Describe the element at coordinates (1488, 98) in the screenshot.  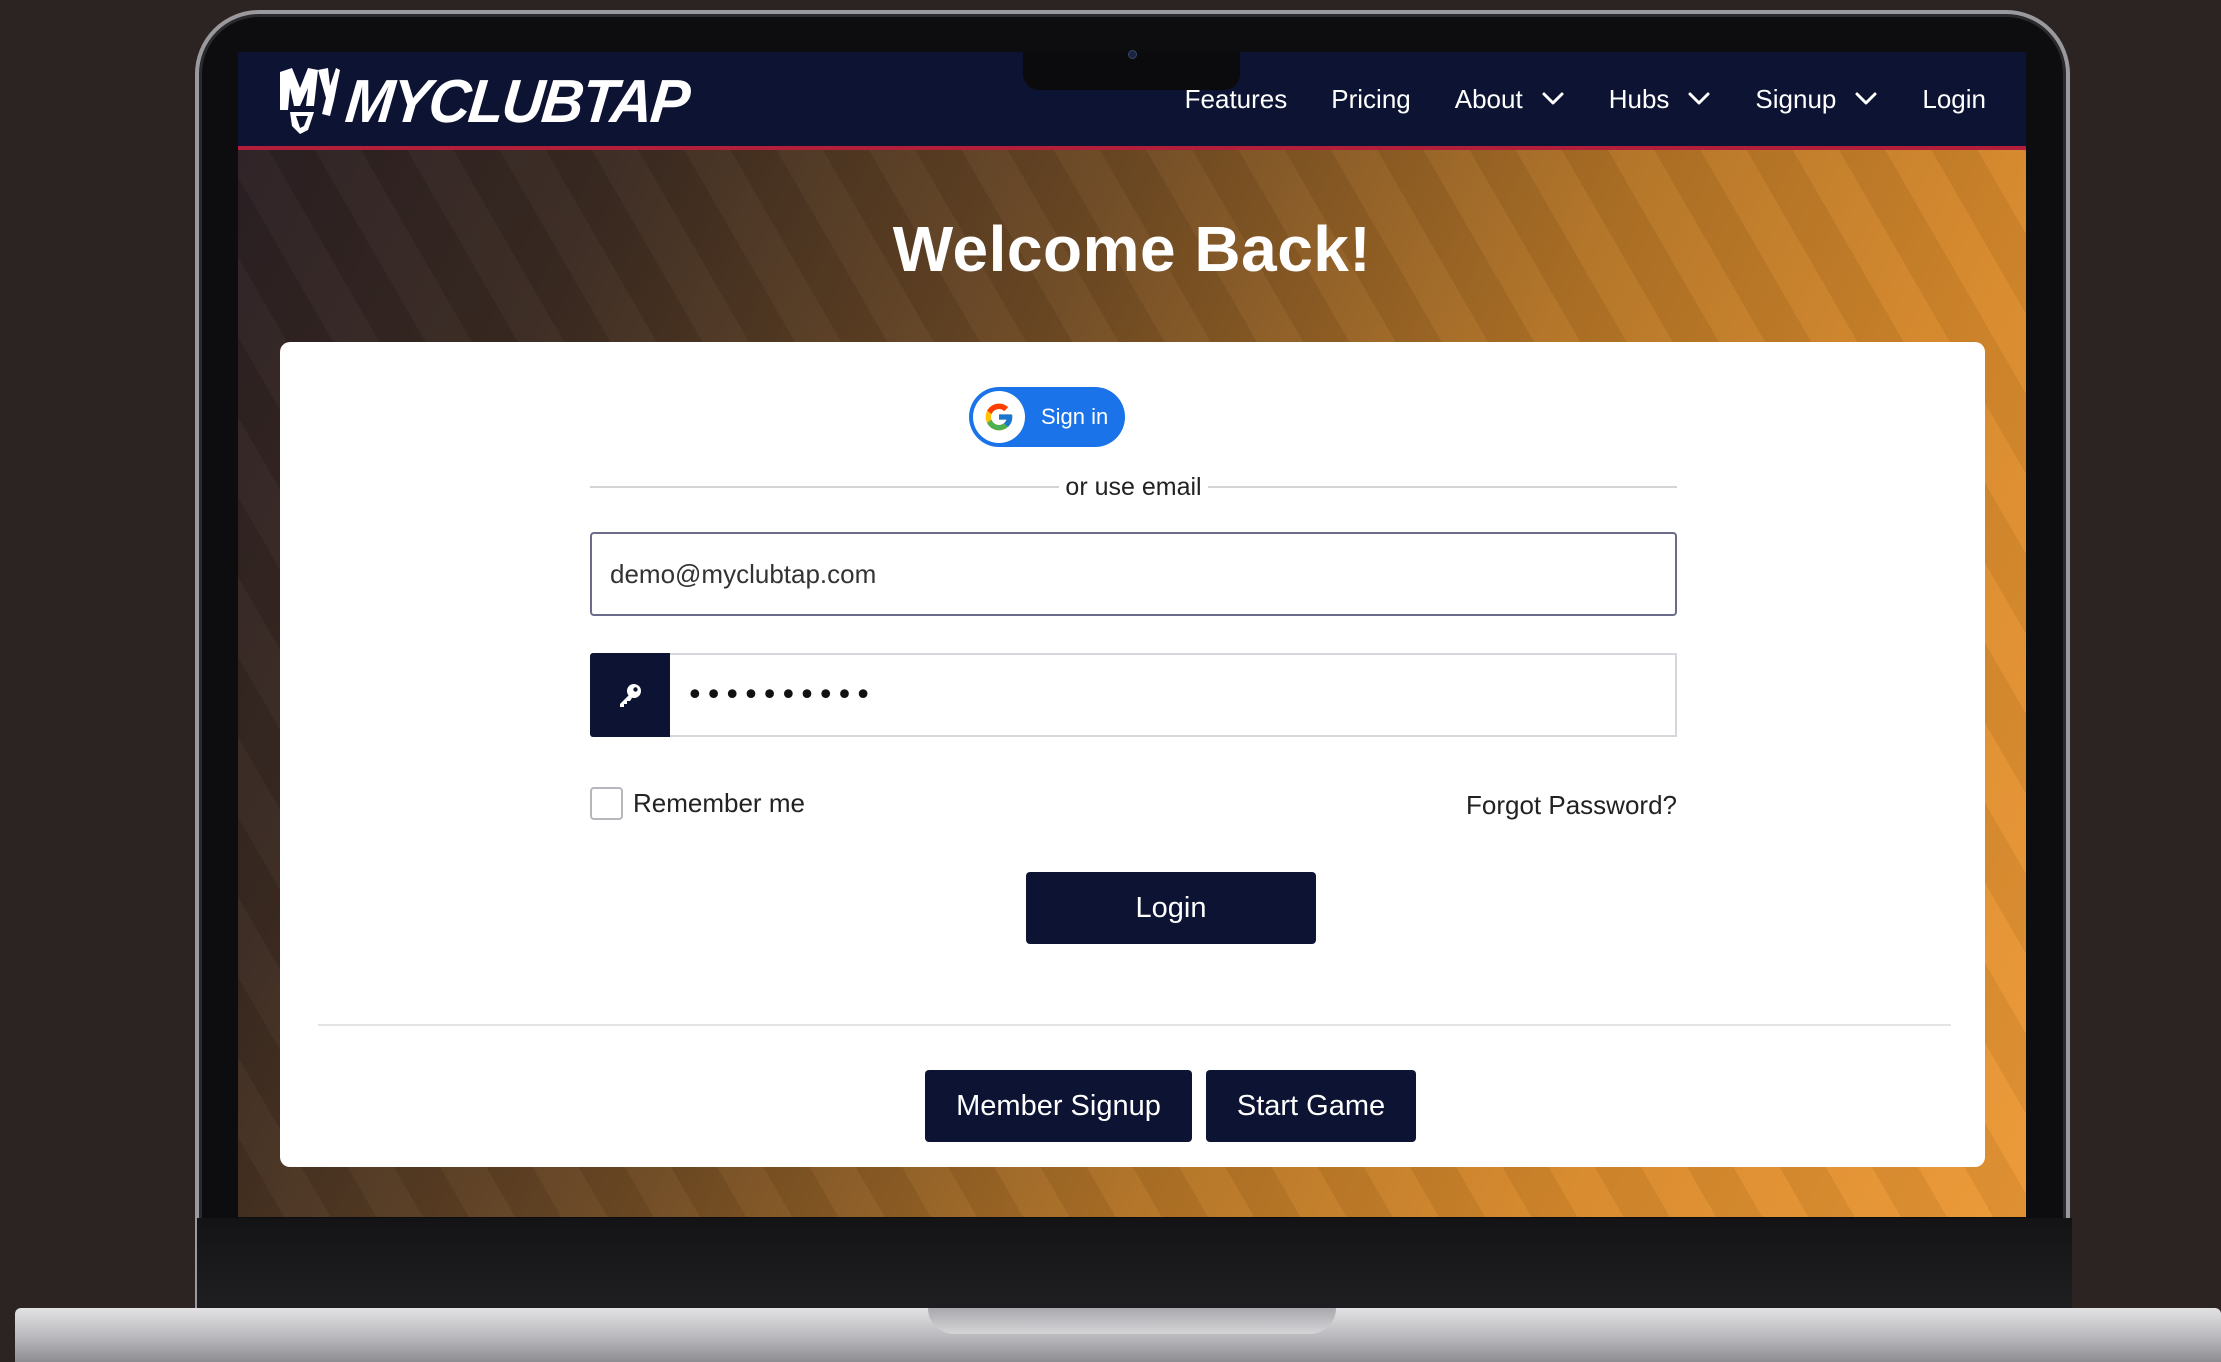
I see `nav-about-label: About` at that location.